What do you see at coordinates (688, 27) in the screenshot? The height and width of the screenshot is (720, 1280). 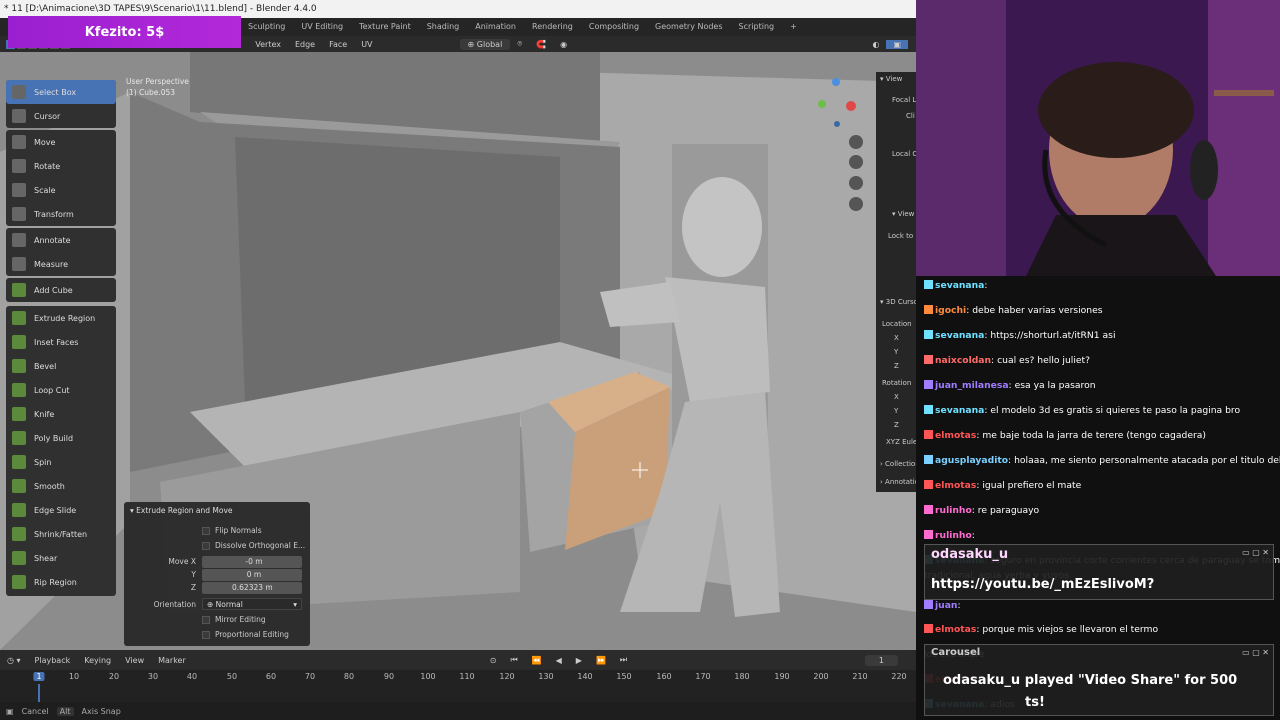 I see `tab-geometry-nodes: Geometry Nodes` at bounding box center [688, 27].